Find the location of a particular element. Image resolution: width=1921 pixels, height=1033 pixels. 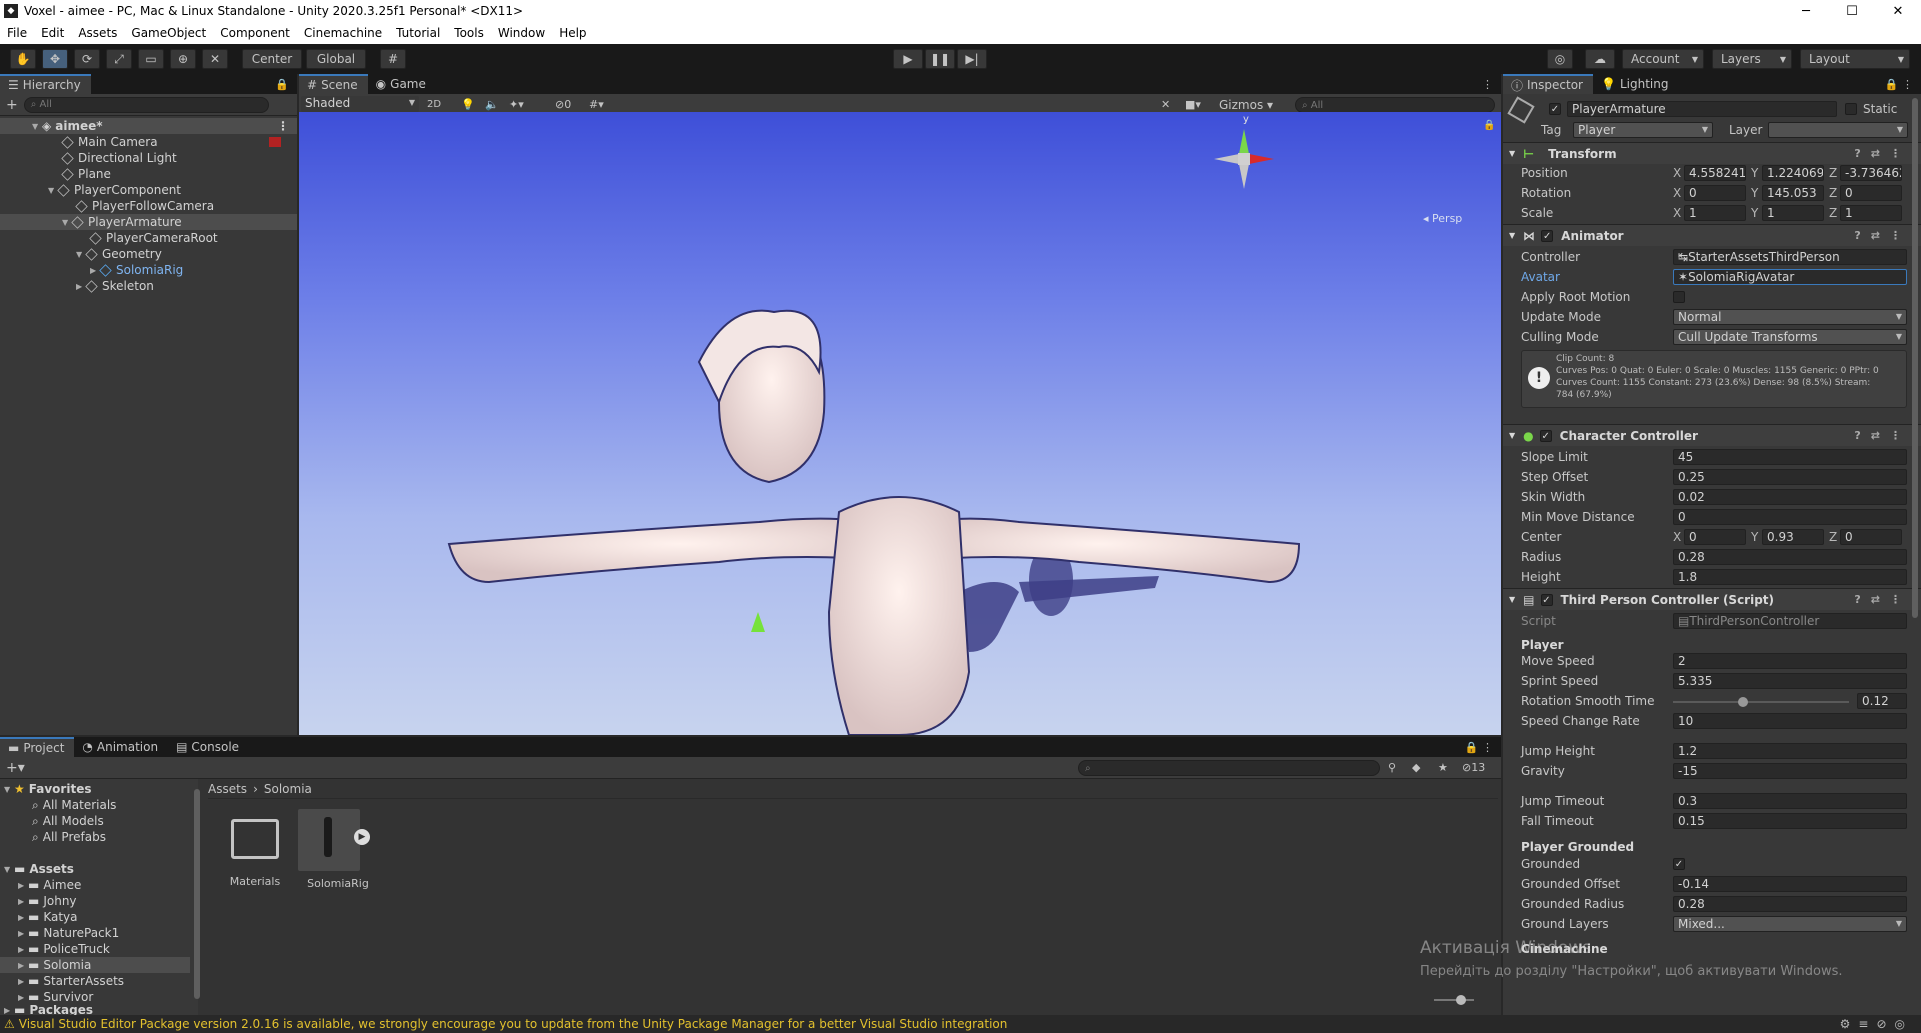

skin-width-field: 0.02 is located at coordinates (1790, 497).